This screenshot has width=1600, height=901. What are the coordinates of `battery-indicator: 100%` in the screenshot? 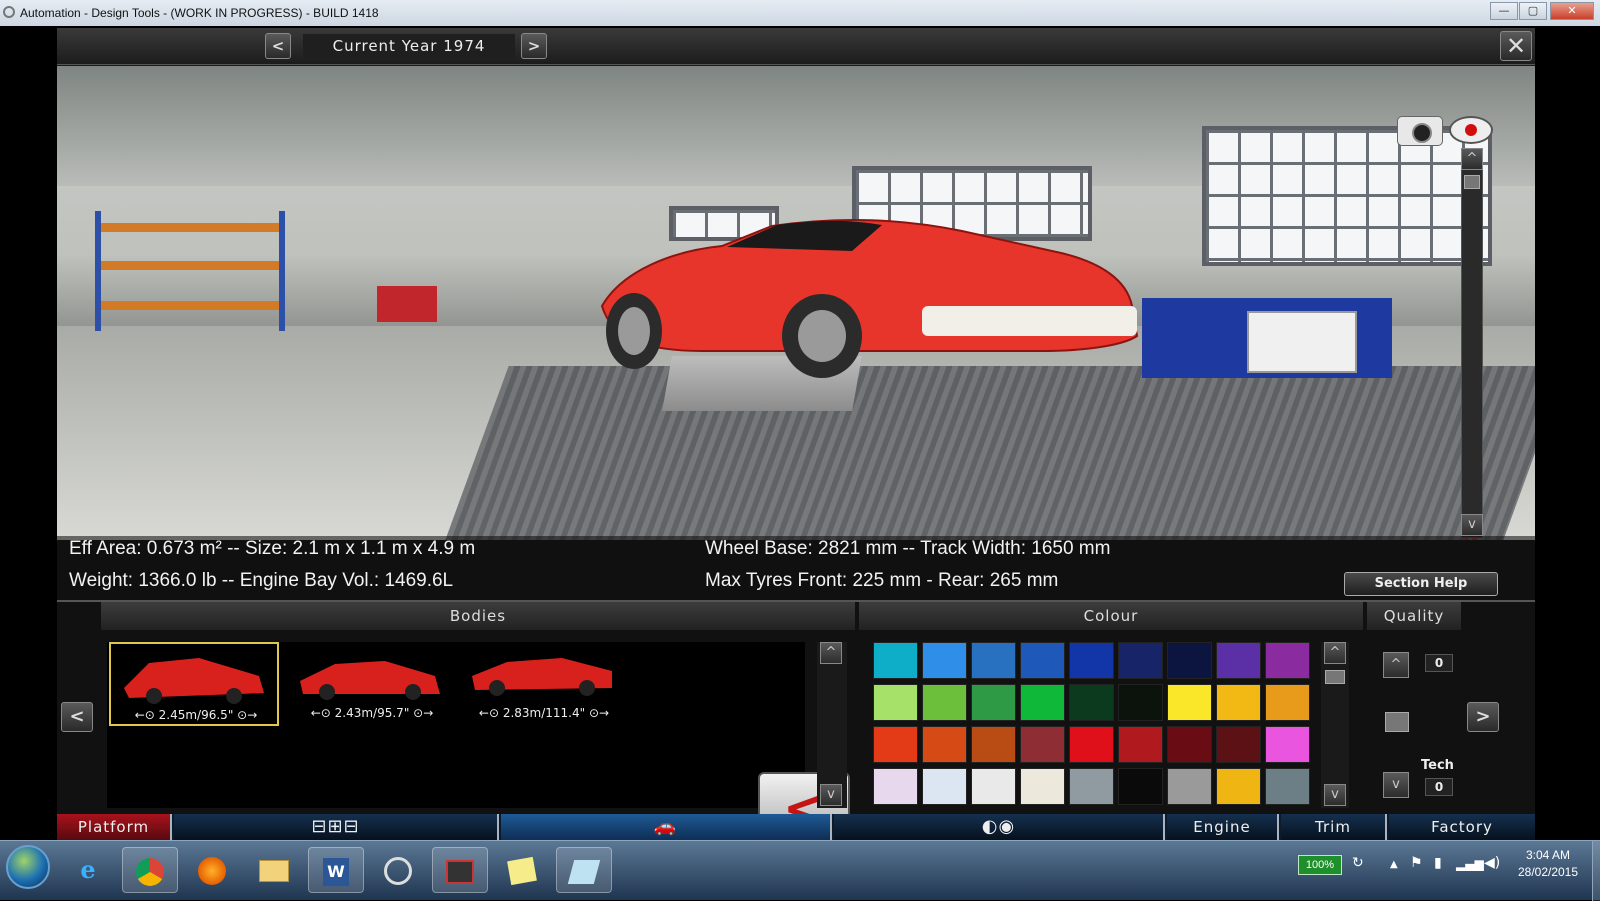 It's located at (1320, 865).